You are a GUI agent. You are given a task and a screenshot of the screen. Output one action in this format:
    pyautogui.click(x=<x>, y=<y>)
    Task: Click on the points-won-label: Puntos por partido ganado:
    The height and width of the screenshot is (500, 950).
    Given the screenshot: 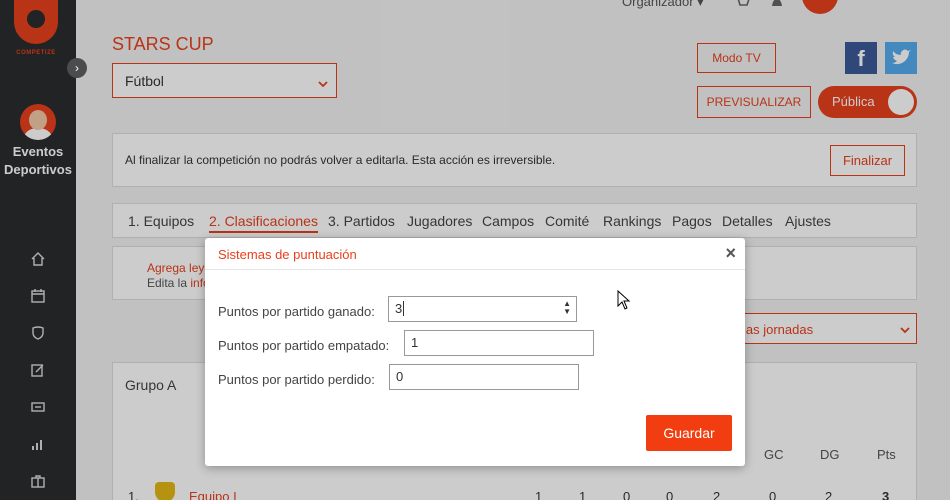 What is the action you would take?
    pyautogui.click(x=296, y=311)
    